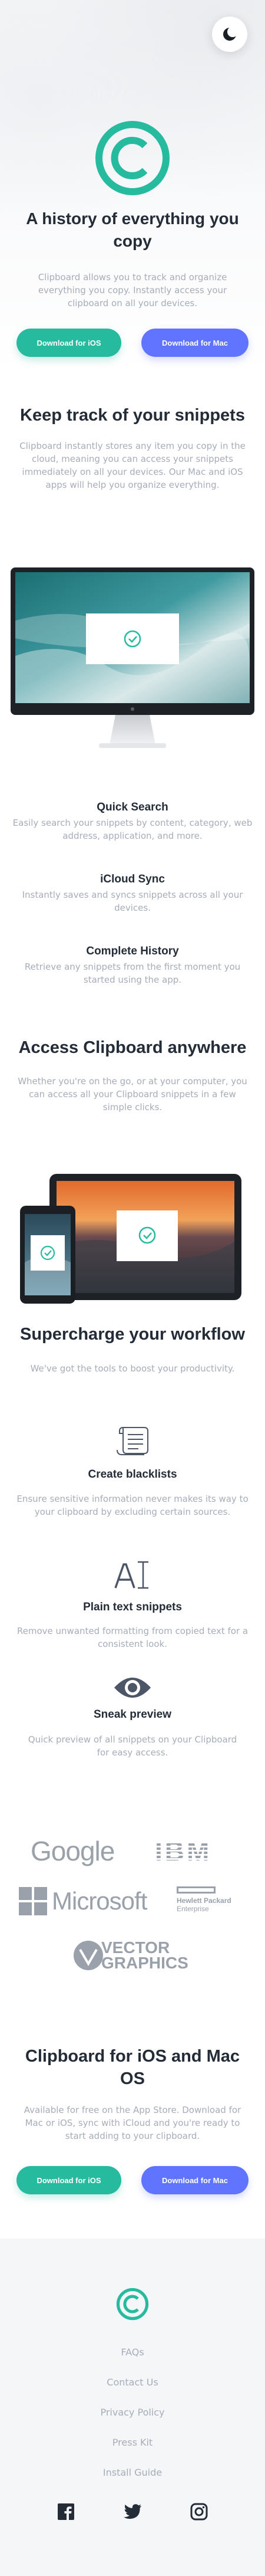 This screenshot has width=265, height=2576. Describe the element at coordinates (132, 158) in the screenshot. I see `clipboard-logo-icon` at that location.